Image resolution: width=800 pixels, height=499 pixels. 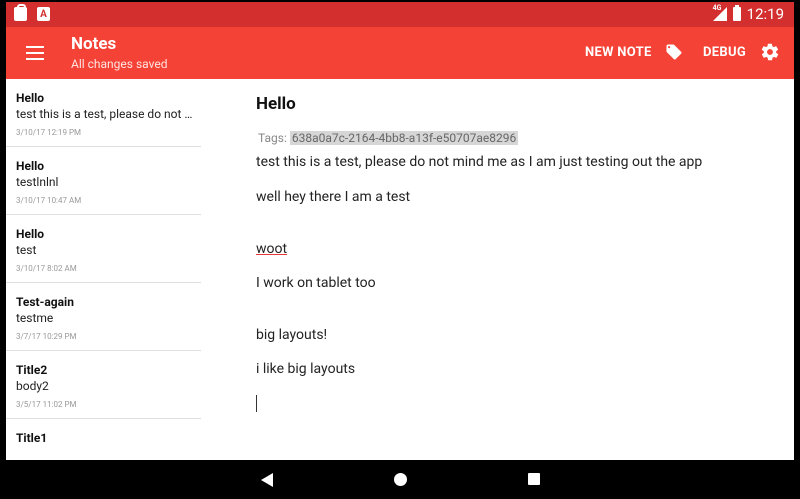 I want to click on recents-icon, so click(x=534, y=479).